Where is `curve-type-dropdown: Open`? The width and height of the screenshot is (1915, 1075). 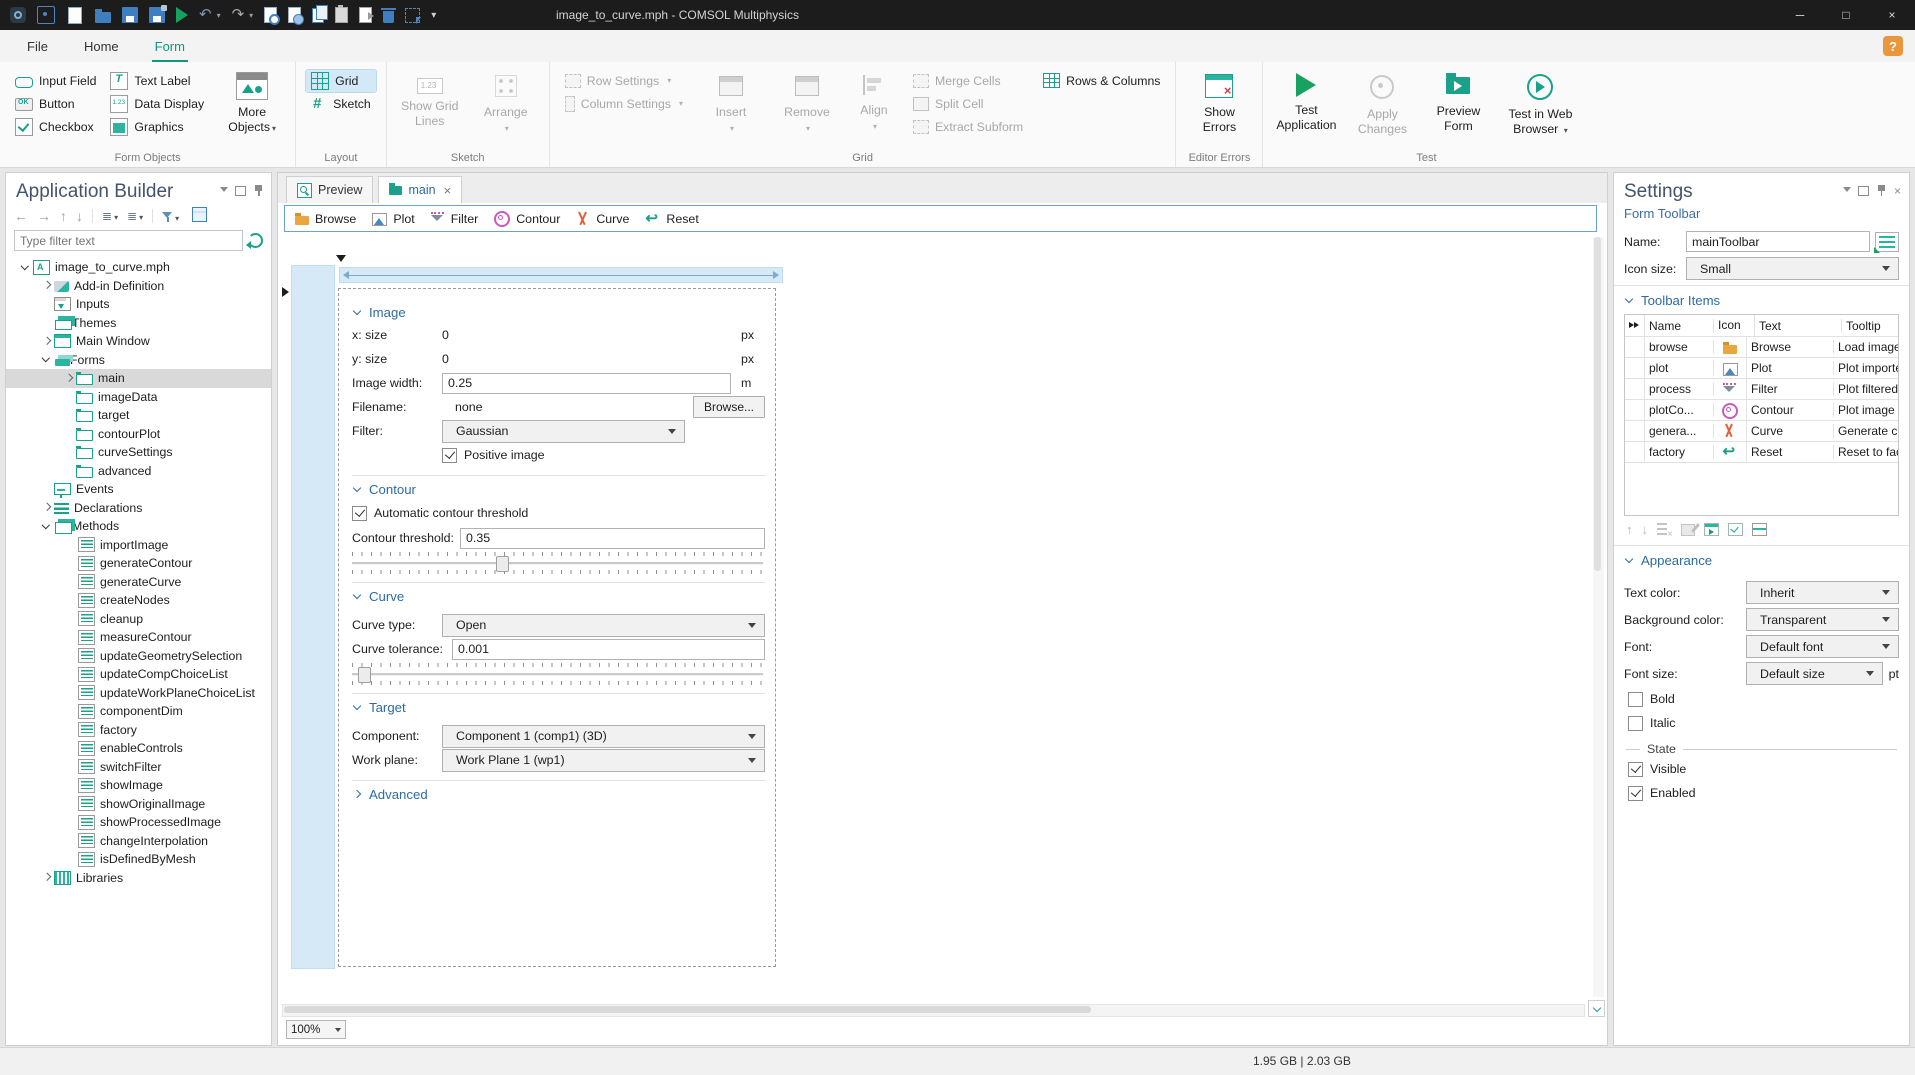
curve-type-dropdown: Open is located at coordinates (603, 625).